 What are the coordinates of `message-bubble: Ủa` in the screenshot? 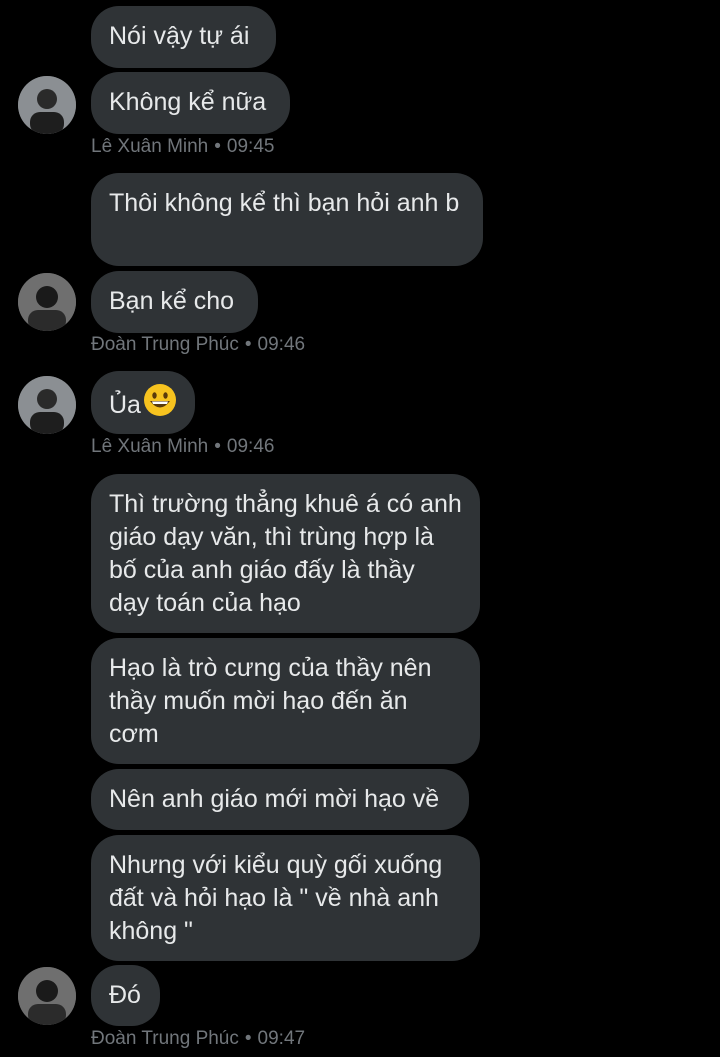 It's located at (143, 402).